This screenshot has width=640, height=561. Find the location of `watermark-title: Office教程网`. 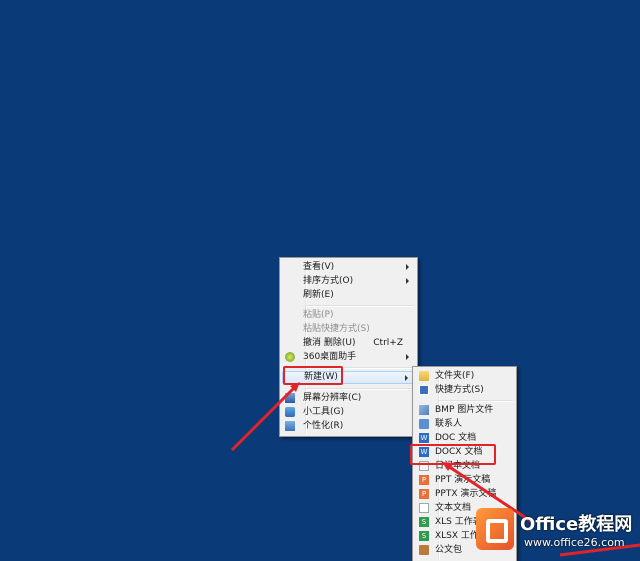

watermark-title: Office教程网 is located at coordinates (576, 524).